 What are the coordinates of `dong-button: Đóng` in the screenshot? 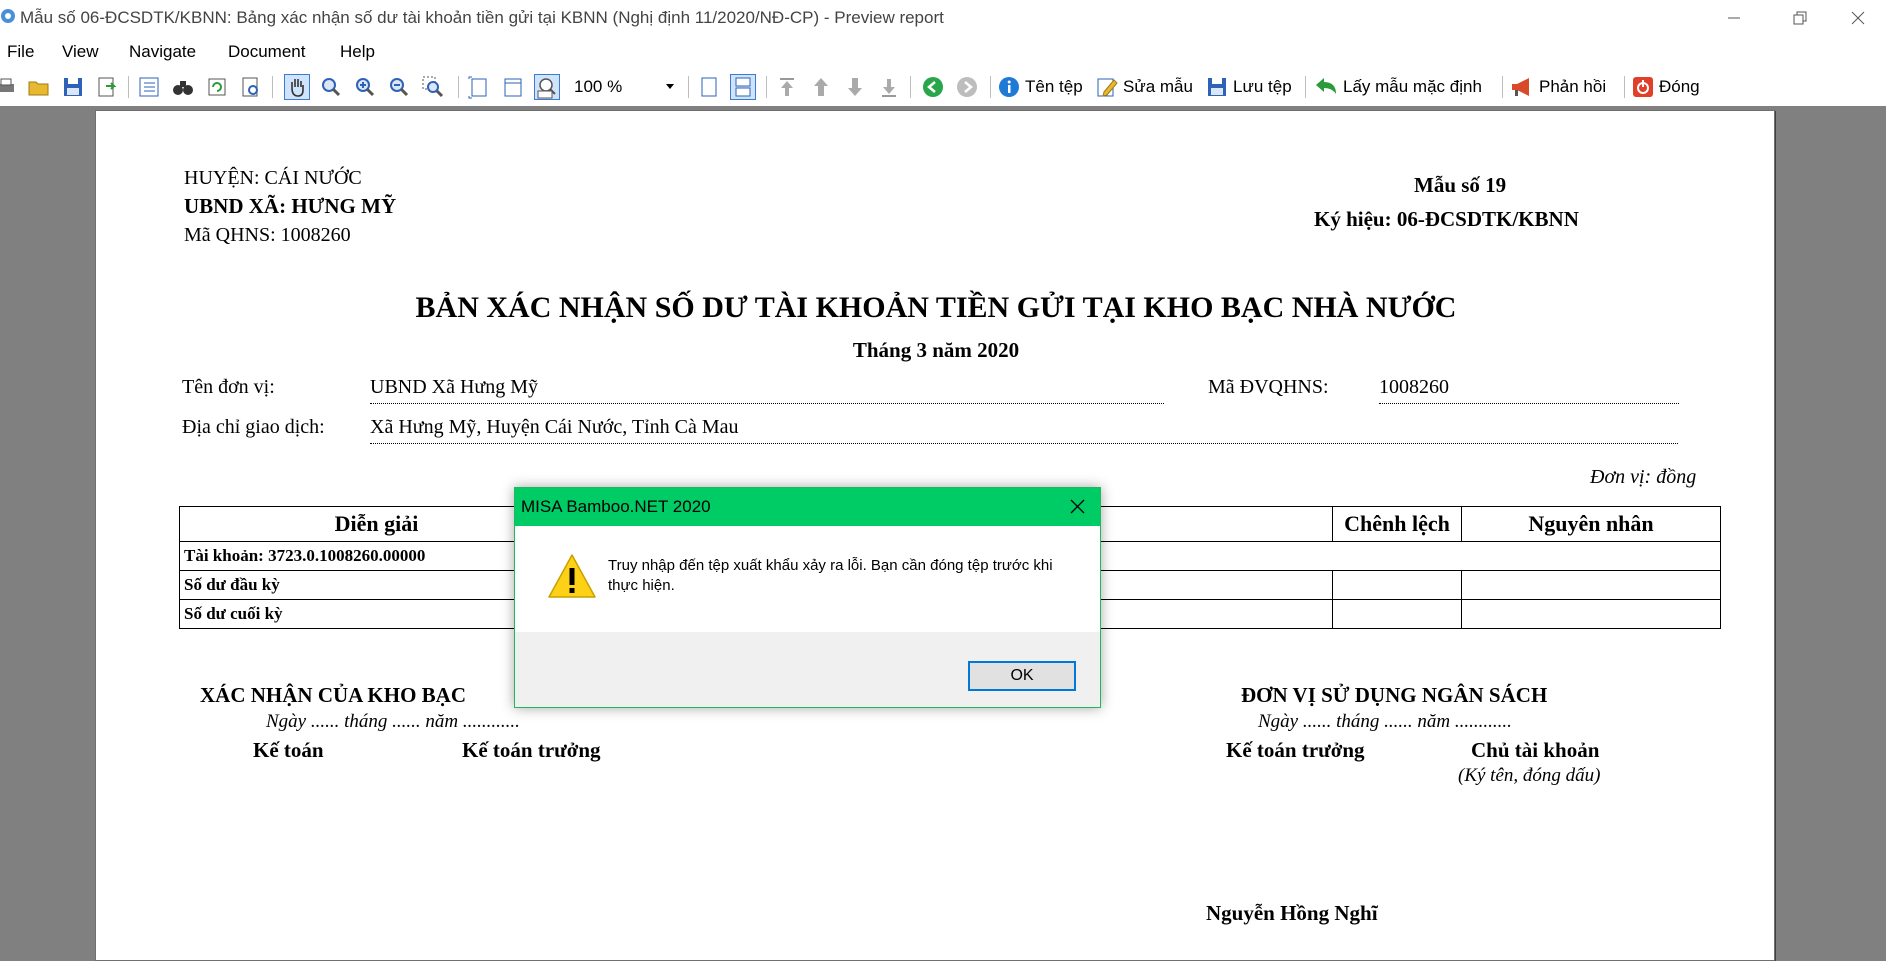 It's located at (1666, 87).